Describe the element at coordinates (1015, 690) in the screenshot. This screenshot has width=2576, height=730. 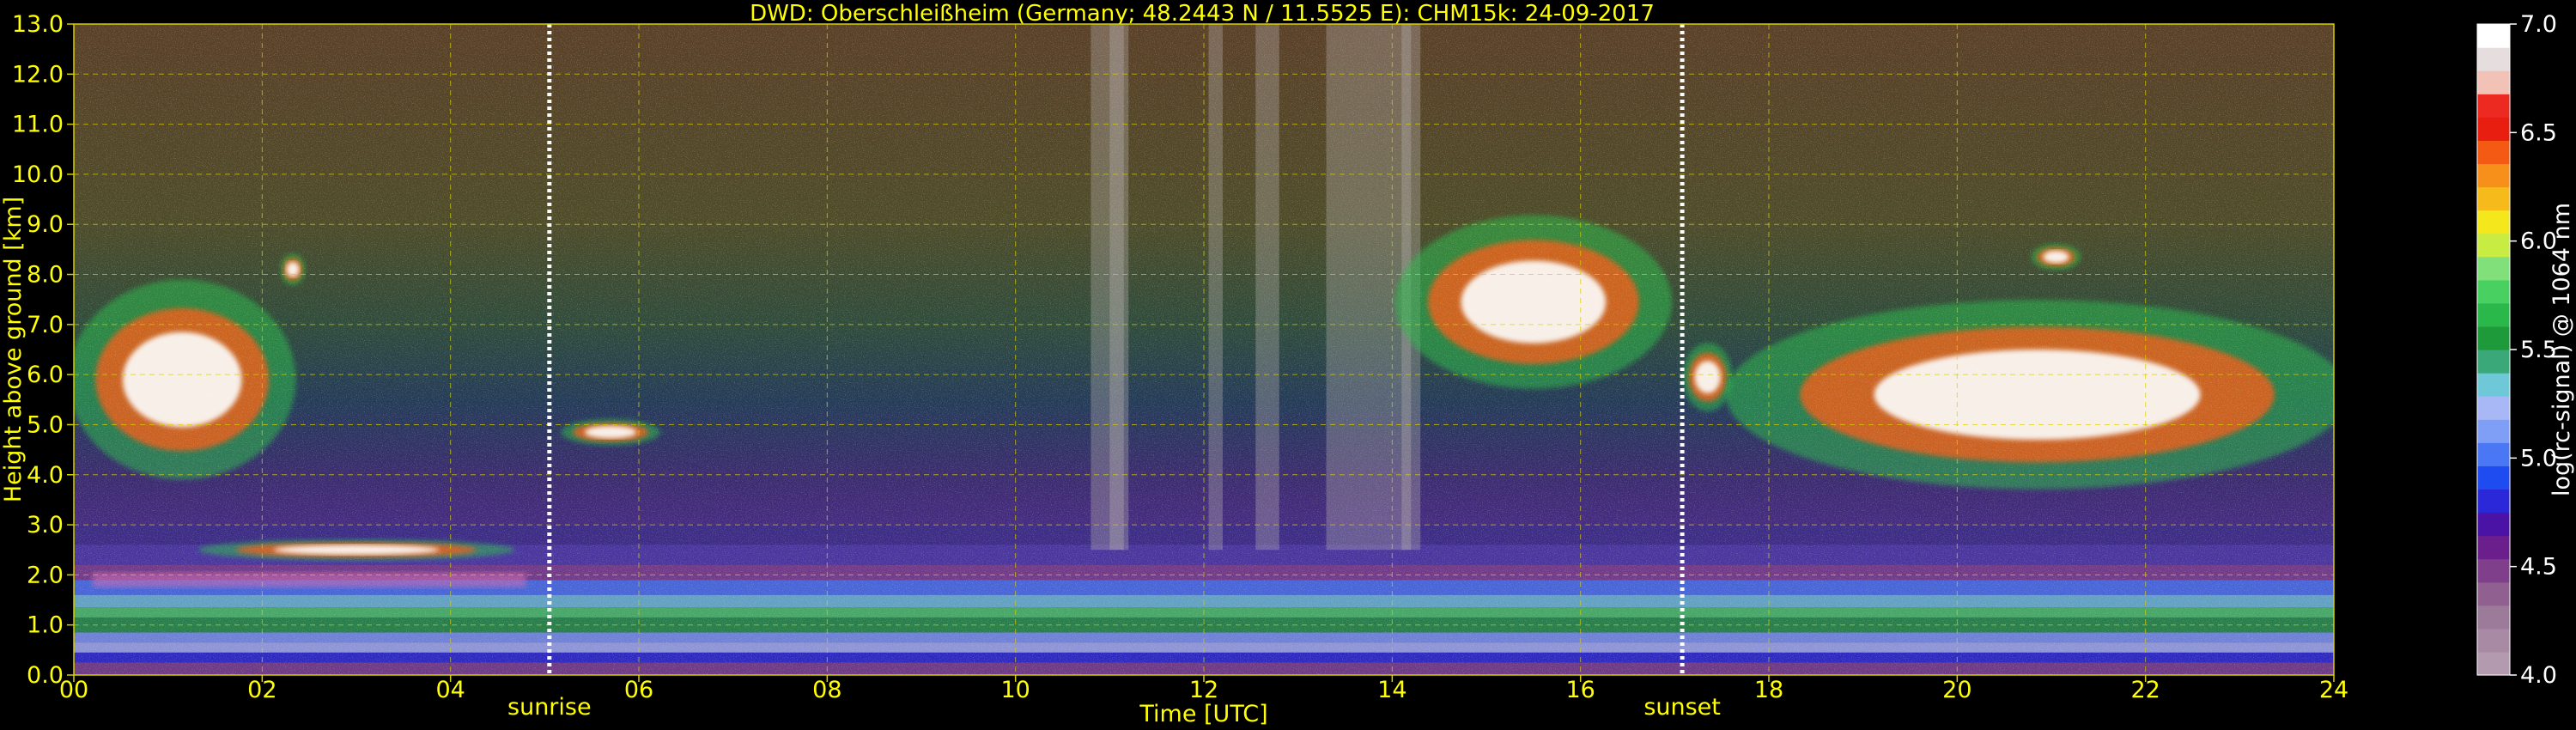
I see `x-tick-label: 10` at that location.